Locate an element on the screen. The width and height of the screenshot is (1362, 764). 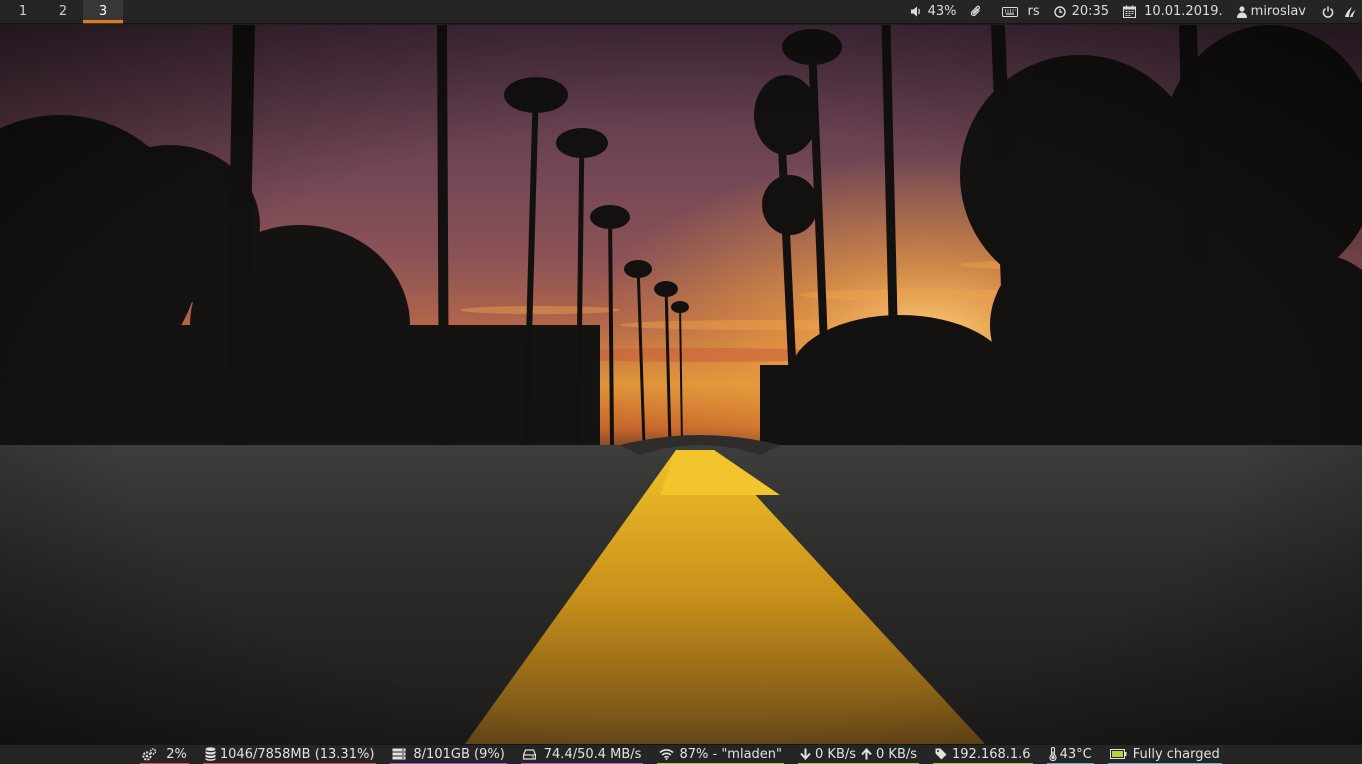
top-status-area: 43% rs 20:35 10.01.2019. miroslav is located at coordinates (1129, 12).